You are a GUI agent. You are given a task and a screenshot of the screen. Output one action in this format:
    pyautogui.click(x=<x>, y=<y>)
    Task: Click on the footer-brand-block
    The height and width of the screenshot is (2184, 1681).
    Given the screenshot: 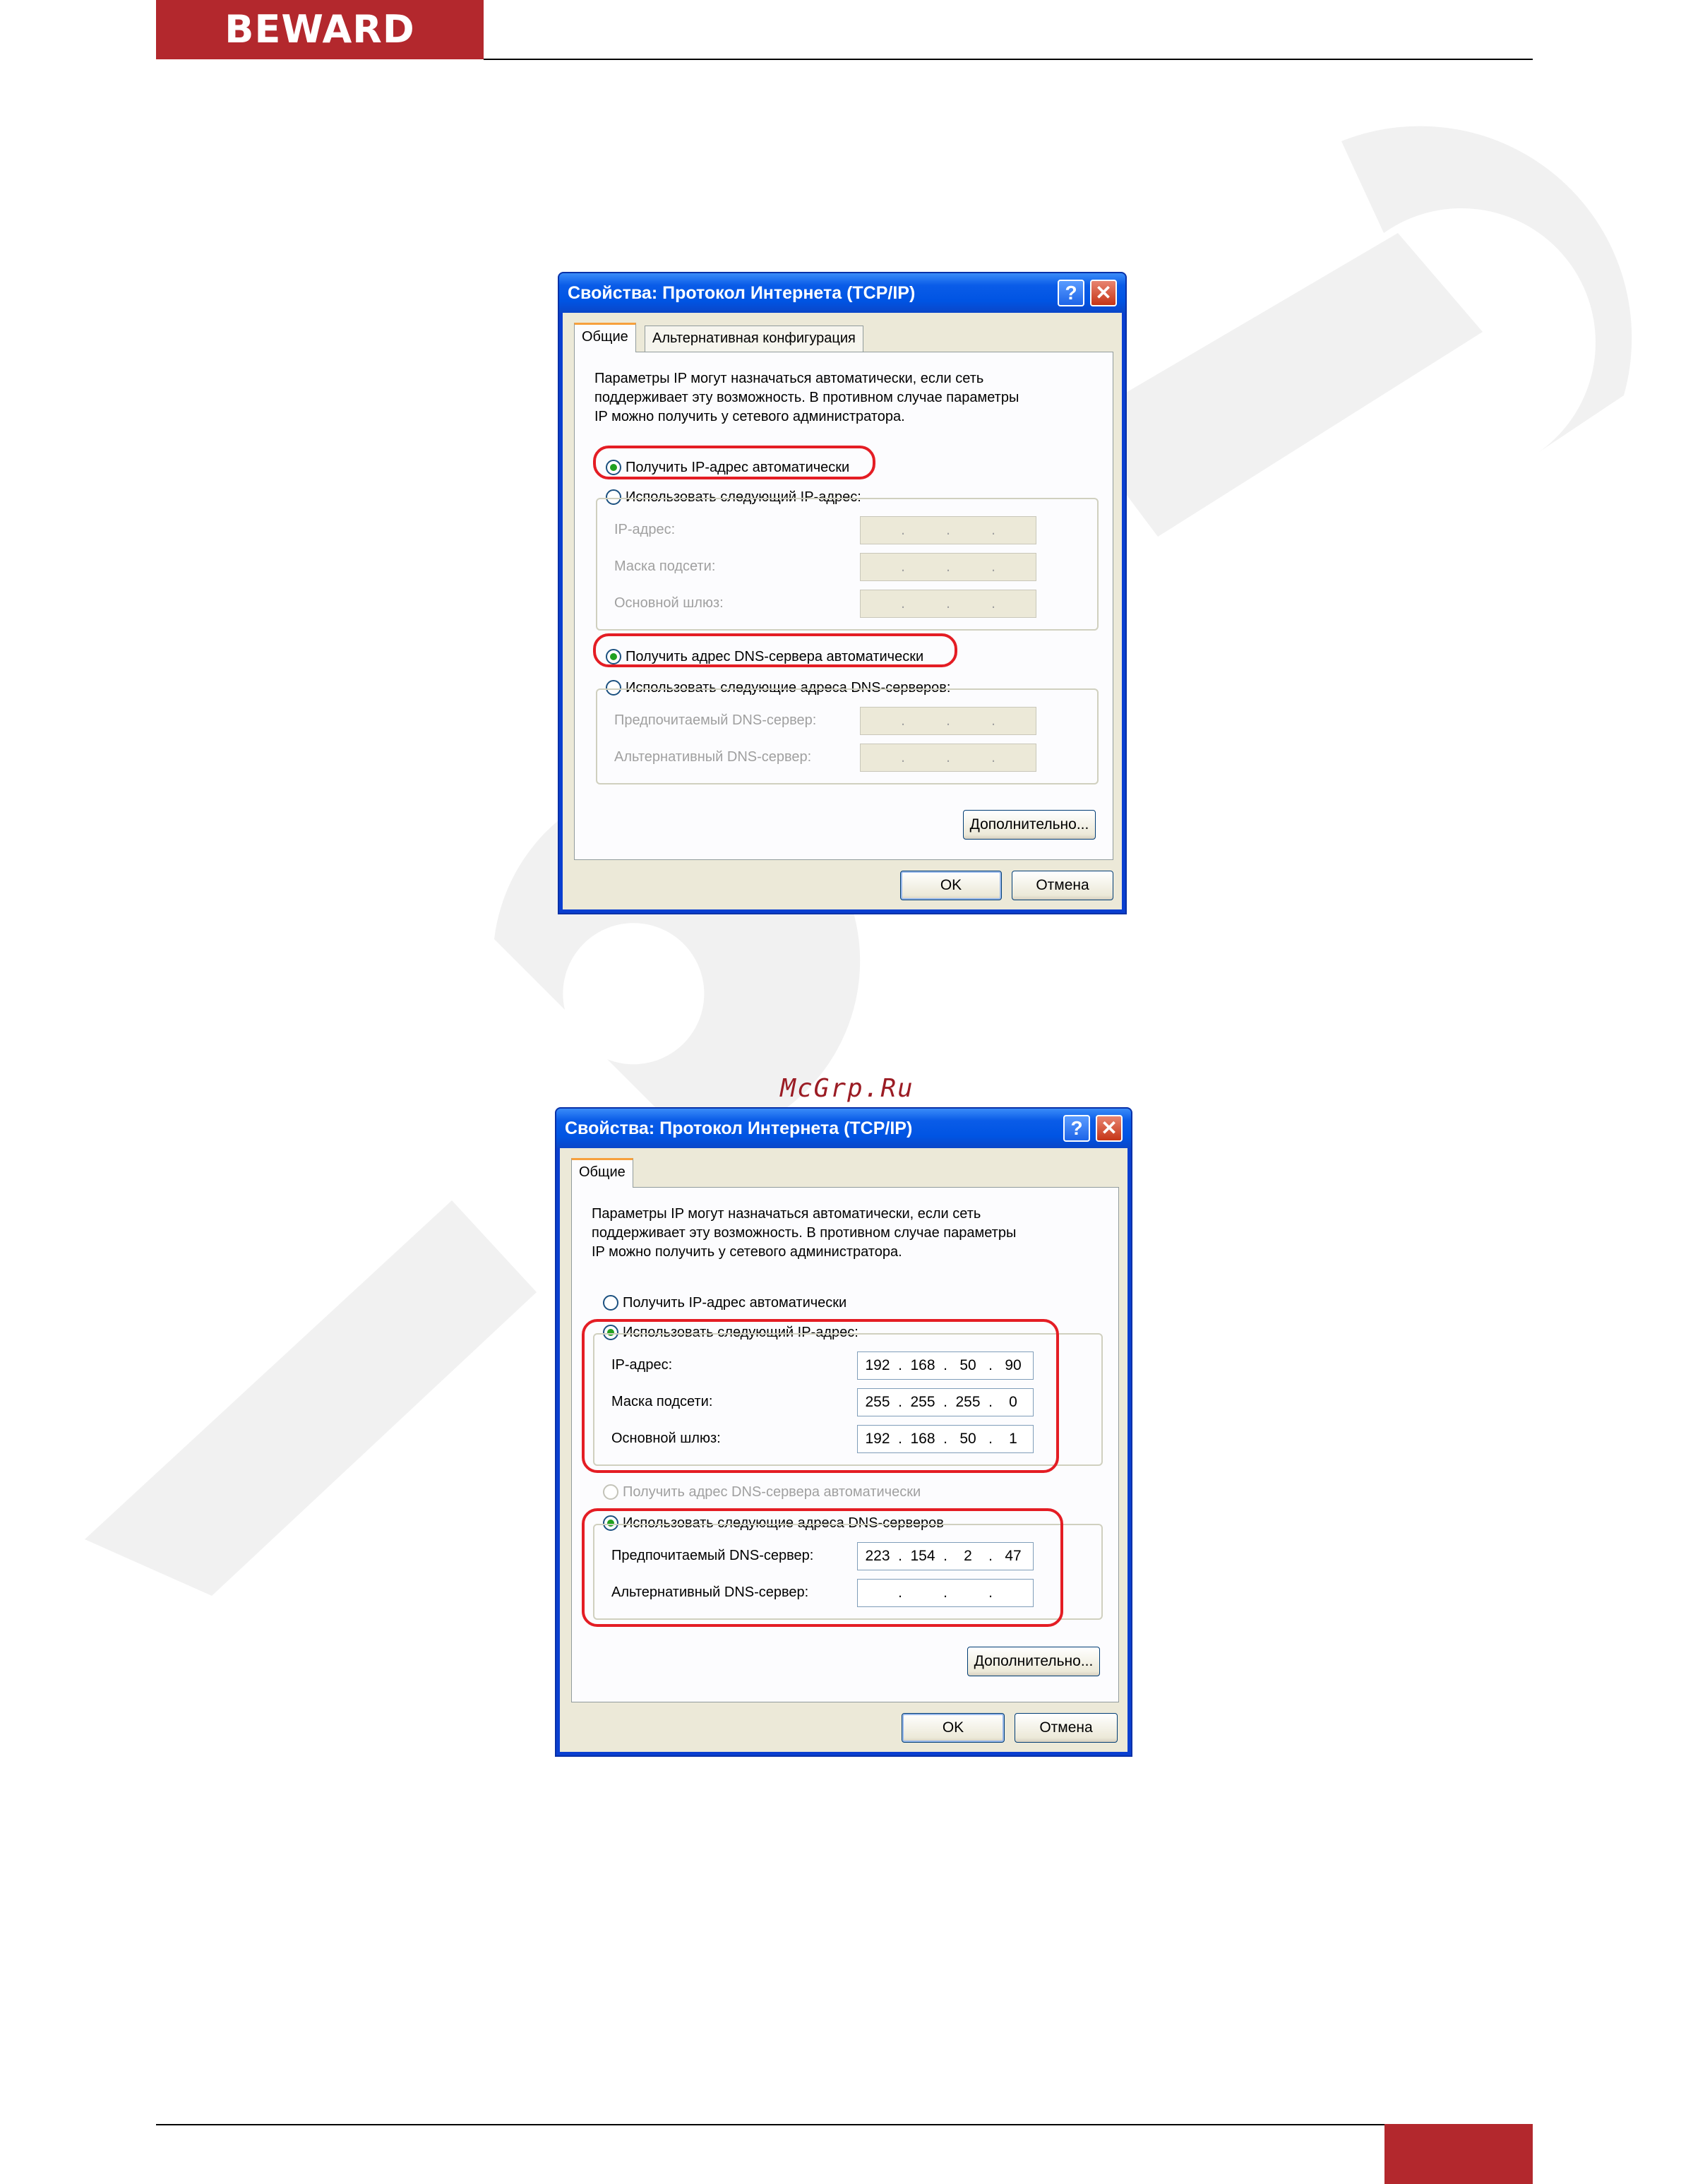 What is the action you would take?
    pyautogui.click(x=1459, y=2154)
    